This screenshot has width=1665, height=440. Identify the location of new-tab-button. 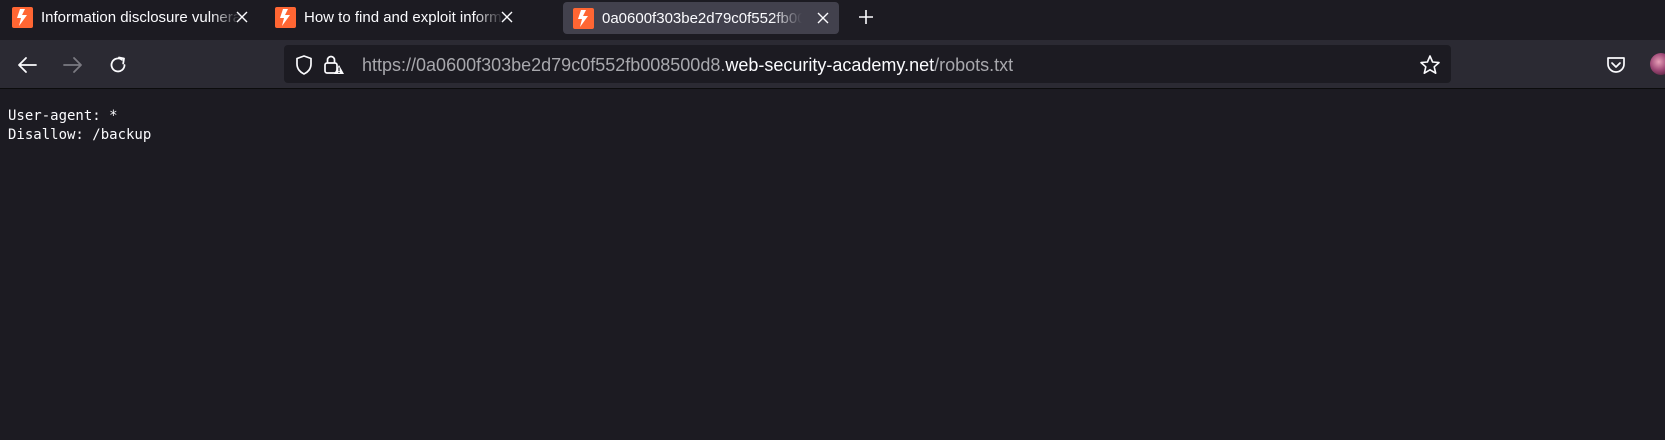
(866, 17).